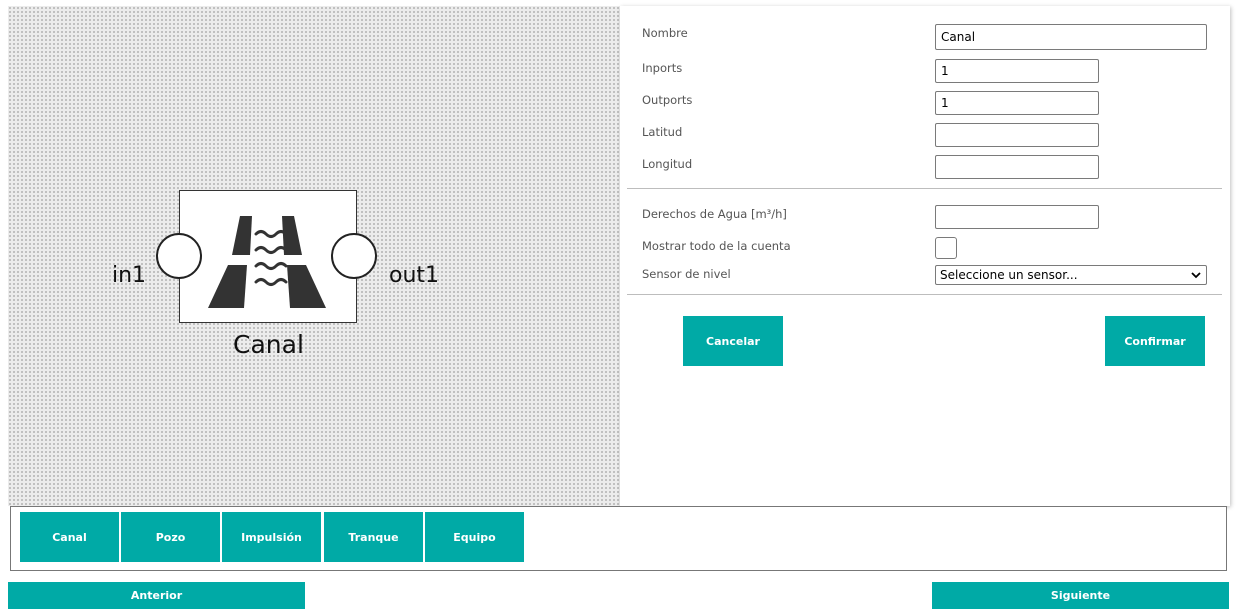 The height and width of the screenshot is (613, 1238). What do you see at coordinates (267, 262) in the screenshot?
I see `canal-icon` at bounding box center [267, 262].